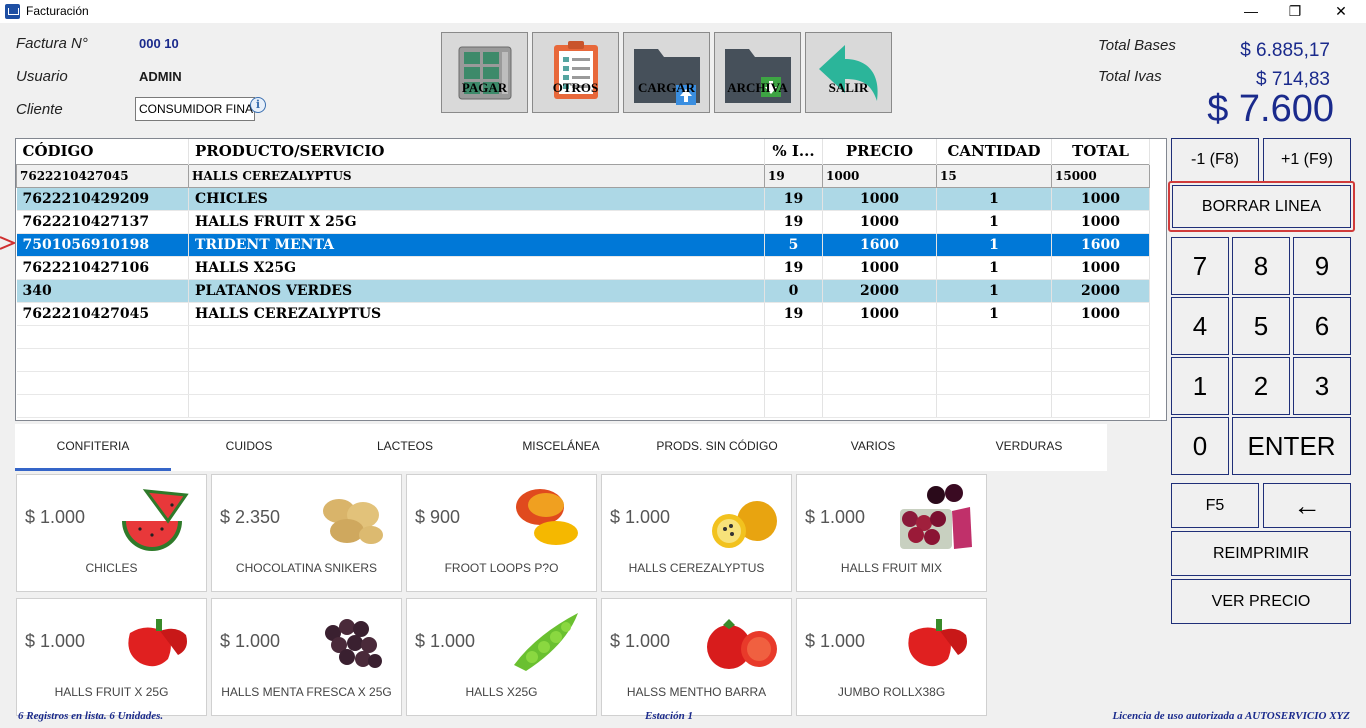 The height and width of the screenshot is (728, 1366). What do you see at coordinates (160, 76) in the screenshot?
I see `usuario-value: ADMIN` at bounding box center [160, 76].